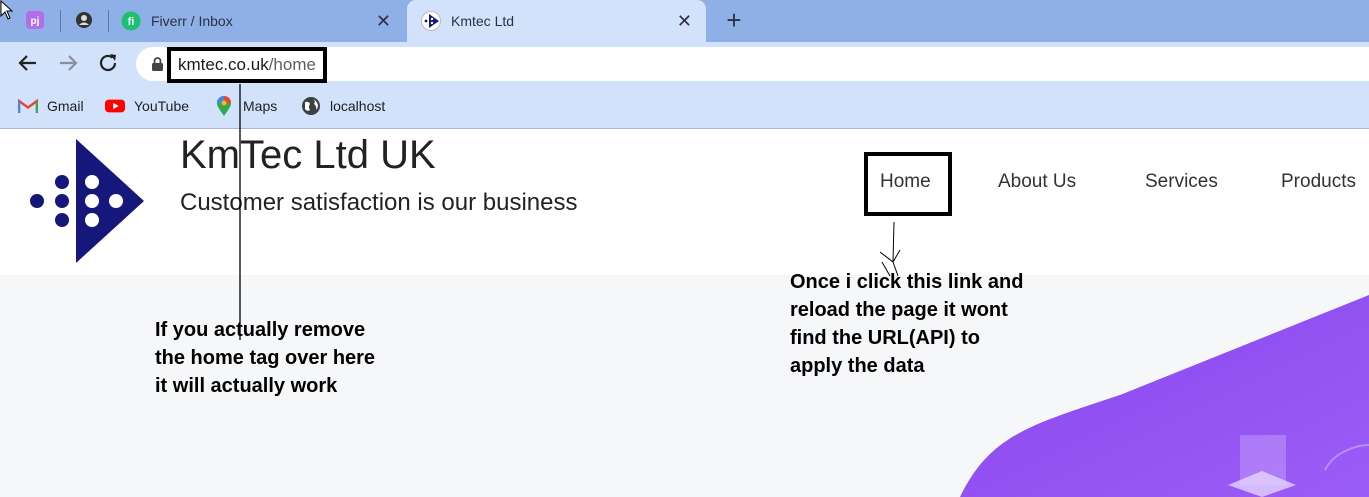 The image size is (1369, 497). I want to click on tab-strip: pj fi Fiverr / Inbox ✕ Kmtec Ltd ✕ +, so click(684, 21).